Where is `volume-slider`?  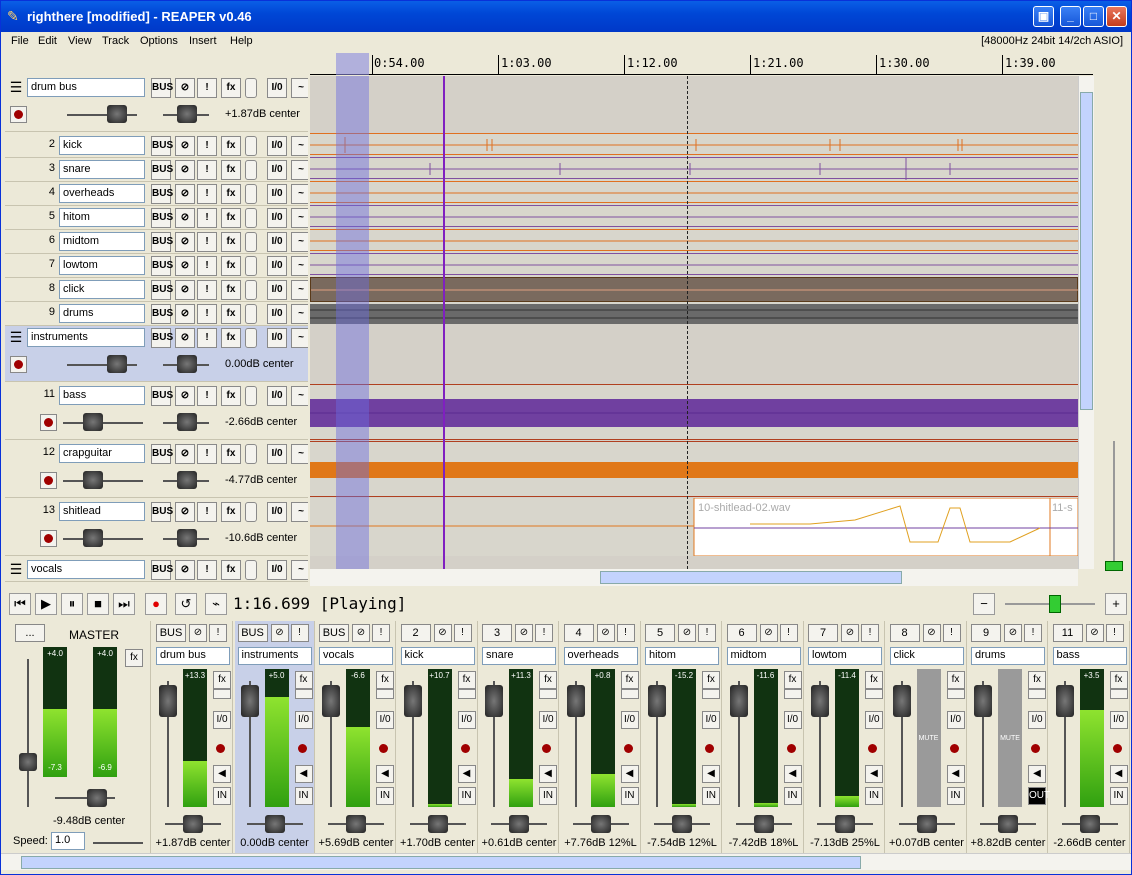
volume-slider is located at coordinates (103, 481).